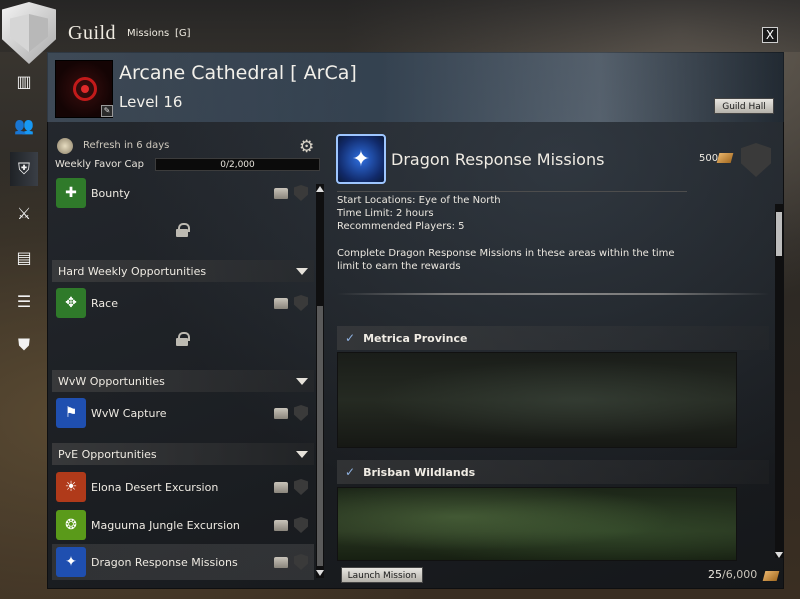 This screenshot has width=800, height=599. What do you see at coordinates (24, 81) in the screenshot?
I see `banner-icon: ▥` at bounding box center [24, 81].